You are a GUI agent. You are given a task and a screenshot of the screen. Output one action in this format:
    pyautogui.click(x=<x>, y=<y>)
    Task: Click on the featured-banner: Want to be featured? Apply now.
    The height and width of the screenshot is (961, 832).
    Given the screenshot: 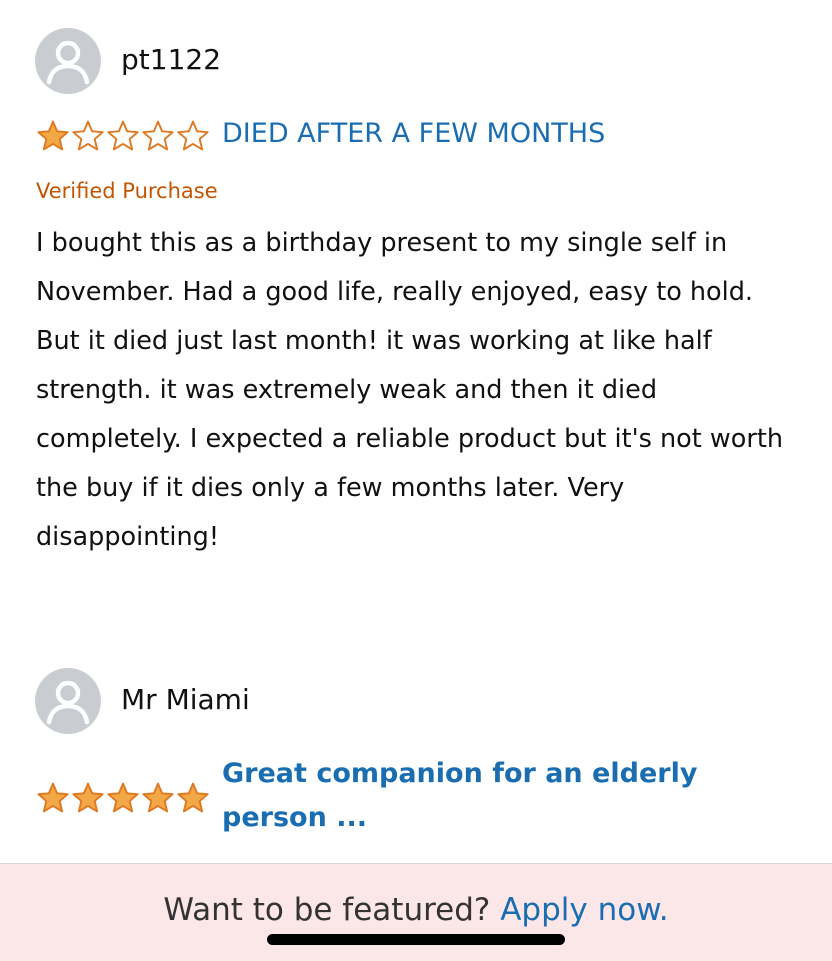 What is the action you would take?
    pyautogui.click(x=416, y=912)
    